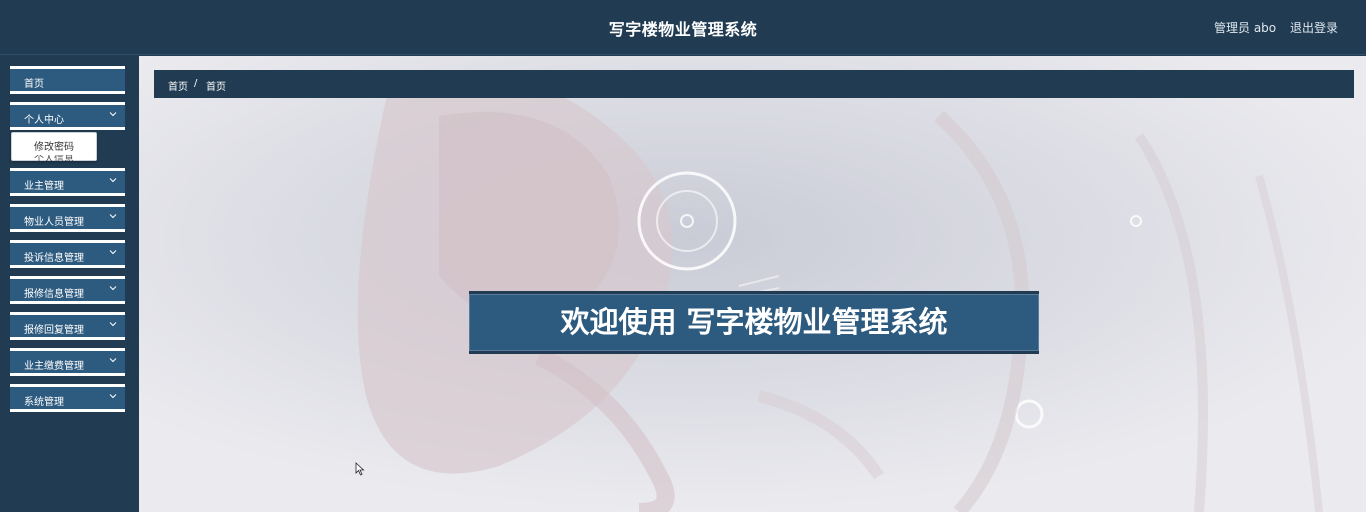 The image size is (1366, 512). Describe the element at coordinates (34, 84) in the screenshot. I see `sidebar-item-label: 首页` at that location.